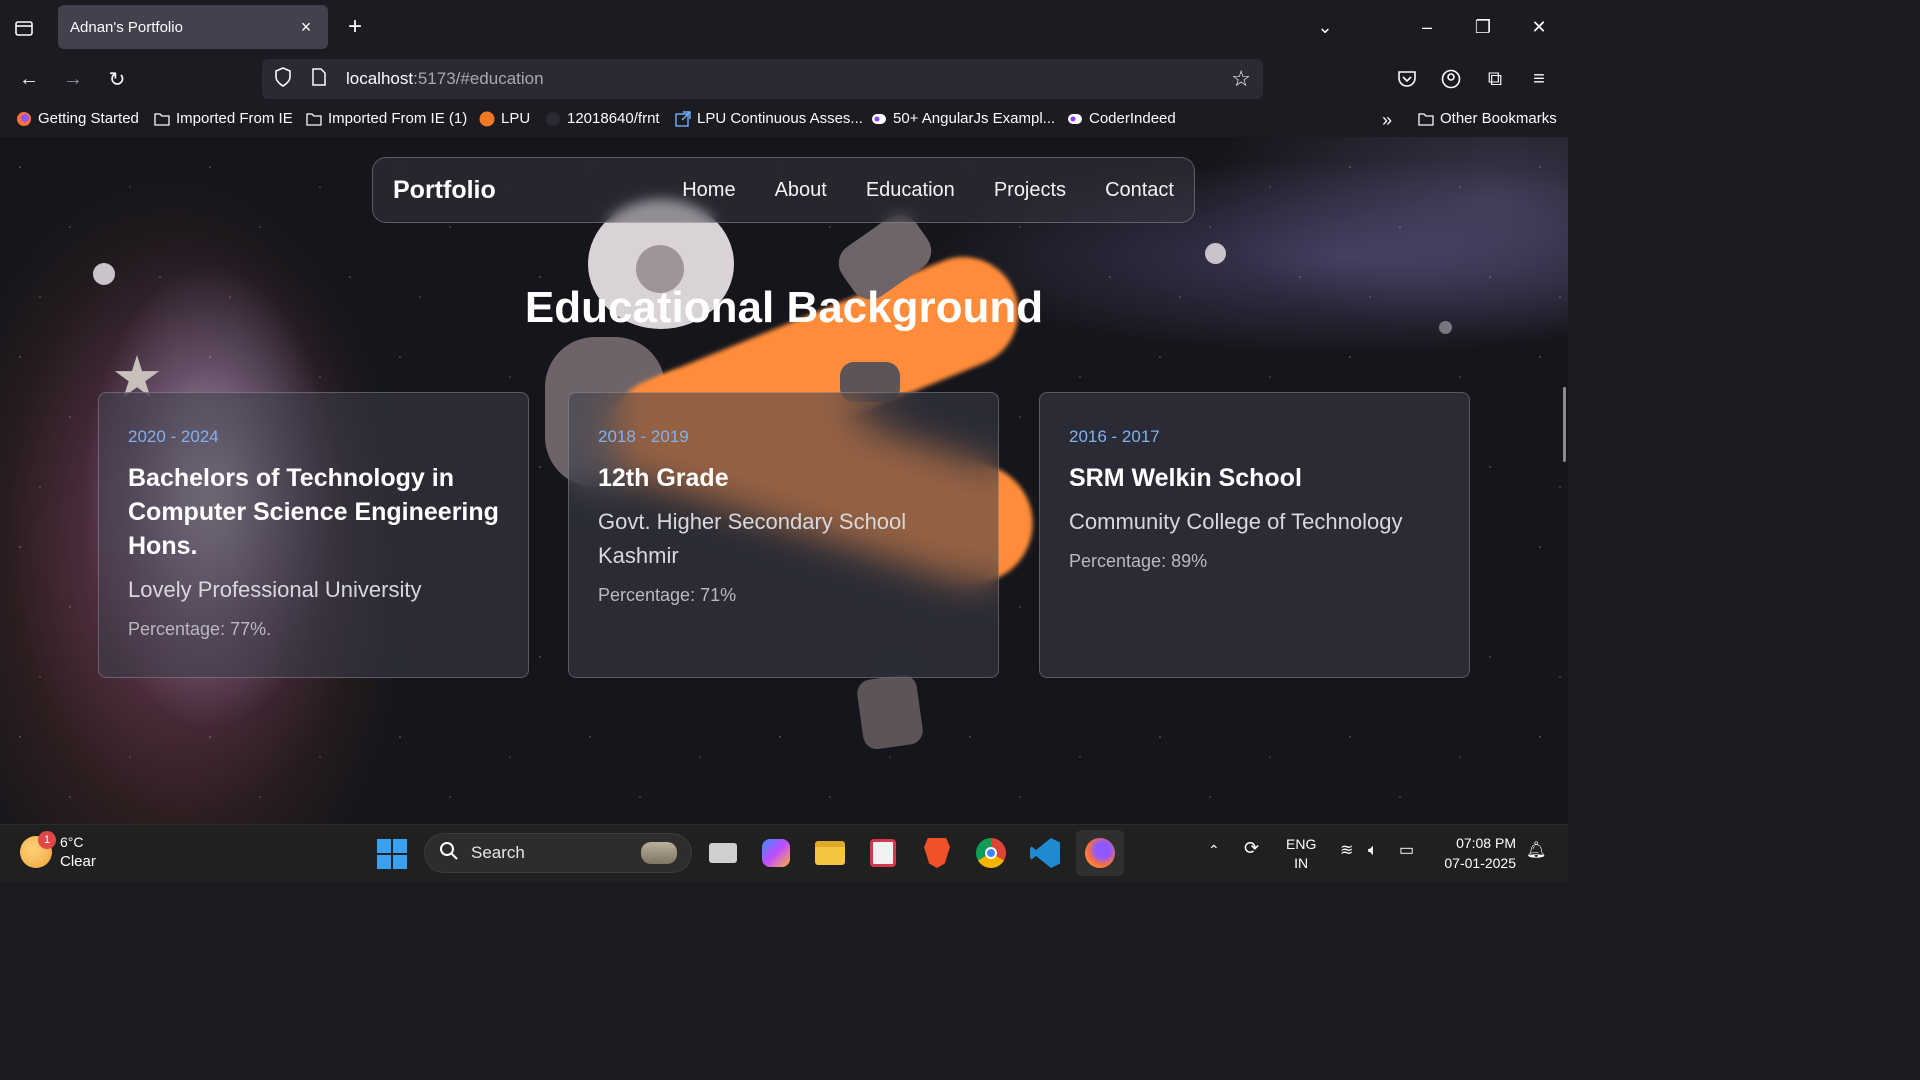 This screenshot has width=1920, height=1080. Describe the element at coordinates (708, 190) in the screenshot. I see `nav-home: Home` at that location.